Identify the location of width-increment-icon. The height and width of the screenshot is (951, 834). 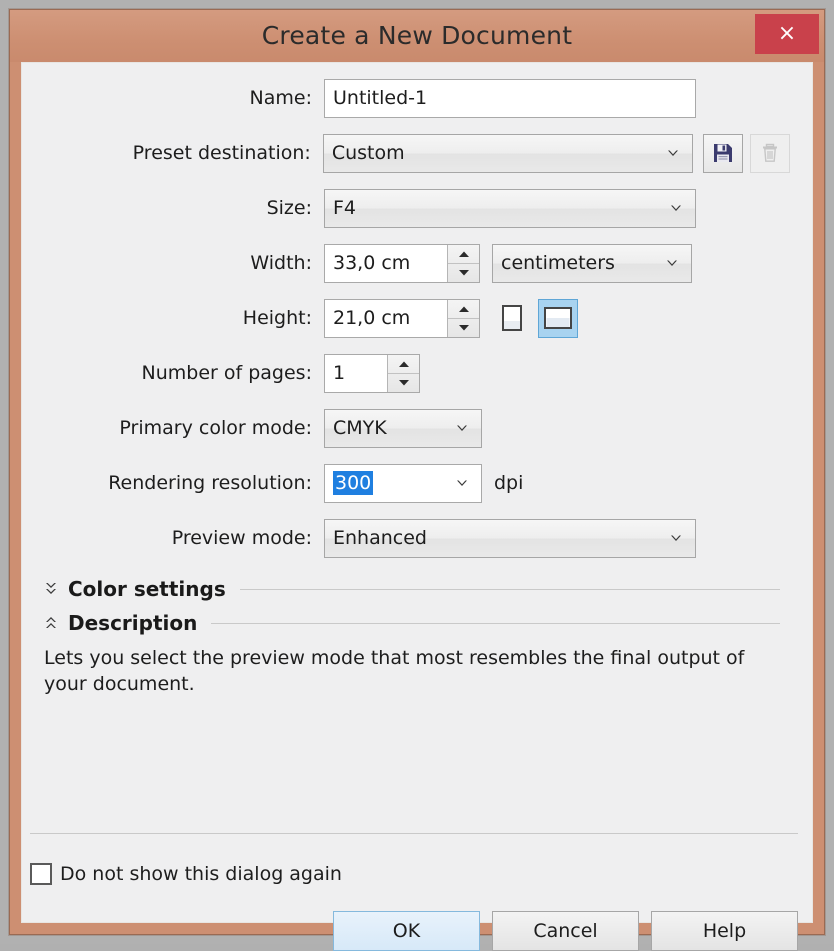
(463, 254).